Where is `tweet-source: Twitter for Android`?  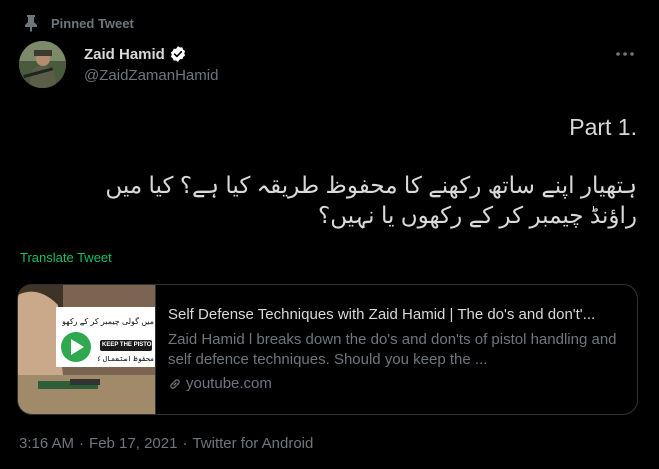 tweet-source: Twitter for Android is located at coordinates (253, 443).